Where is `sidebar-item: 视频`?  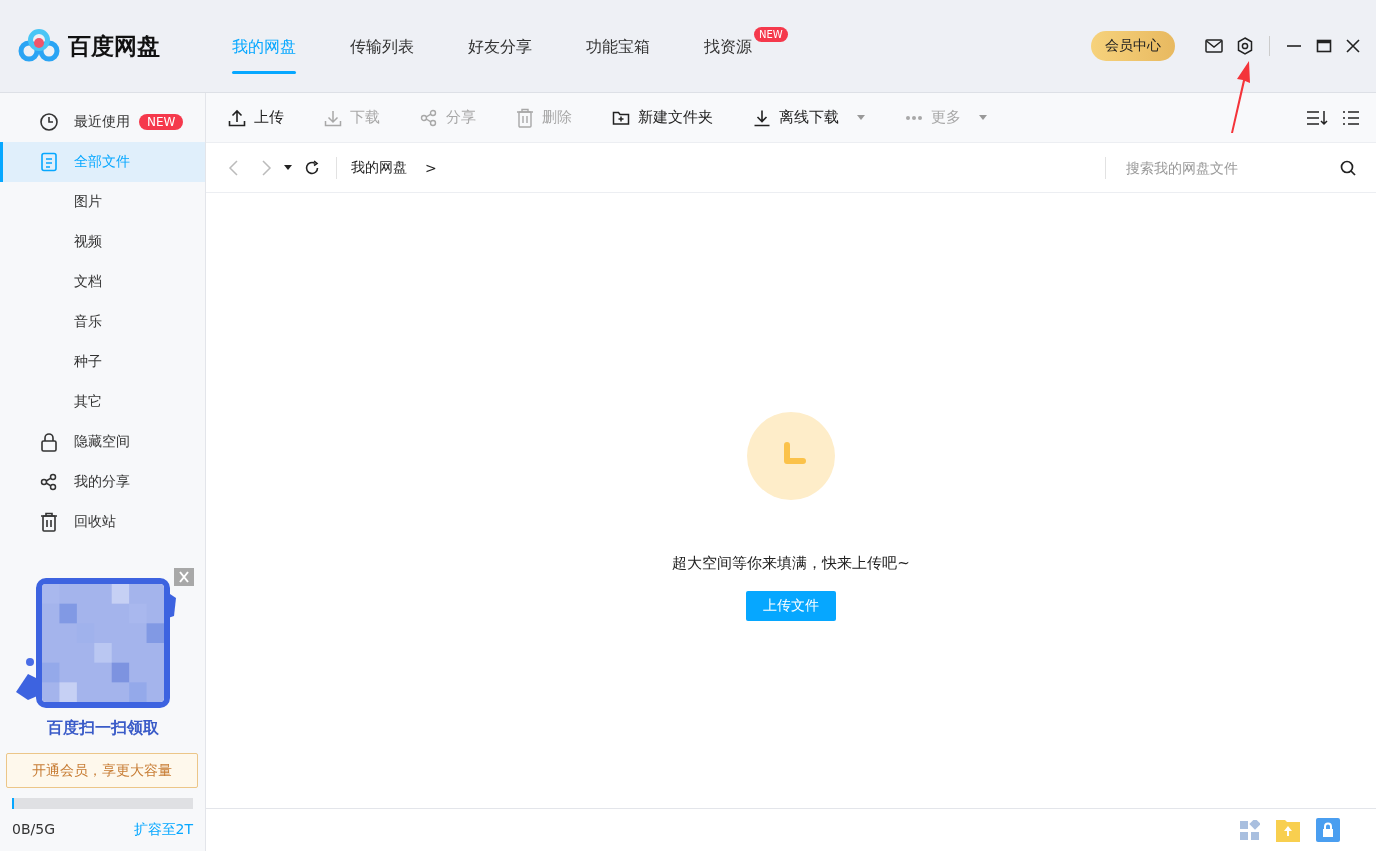 sidebar-item: 视频 is located at coordinates (102, 242).